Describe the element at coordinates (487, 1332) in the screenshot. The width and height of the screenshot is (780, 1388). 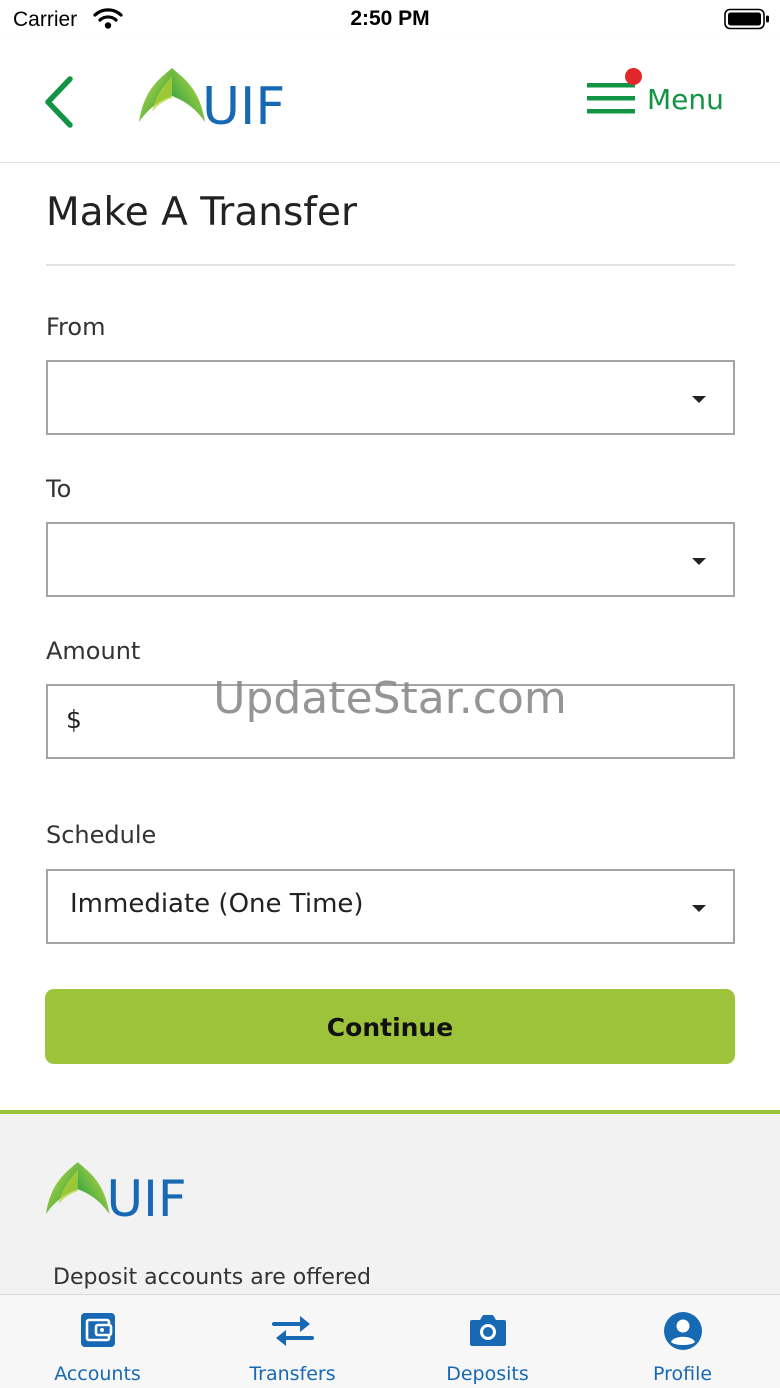
I see `camera-icon` at that location.